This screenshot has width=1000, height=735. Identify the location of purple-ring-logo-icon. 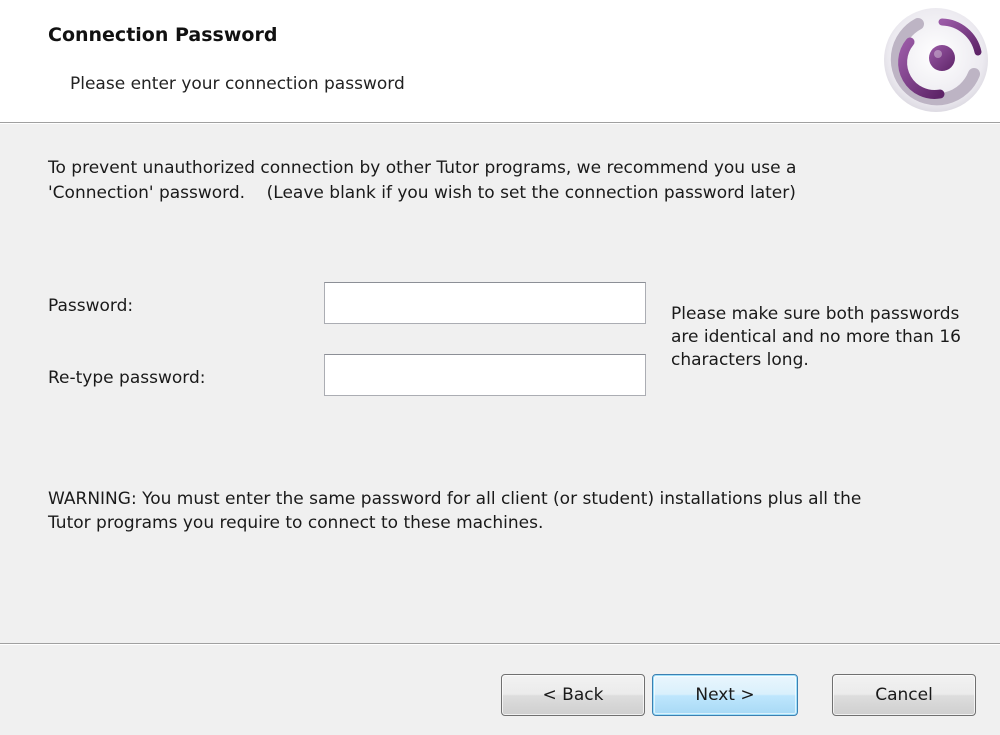
(936, 60).